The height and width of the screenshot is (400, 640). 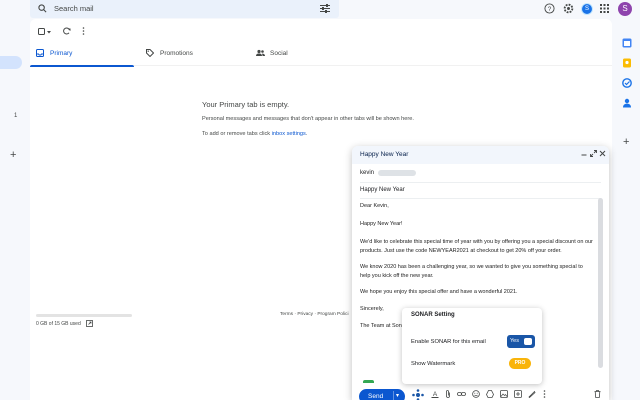 What do you see at coordinates (16, 116) in the screenshot?
I see `unread-count: 1` at bounding box center [16, 116].